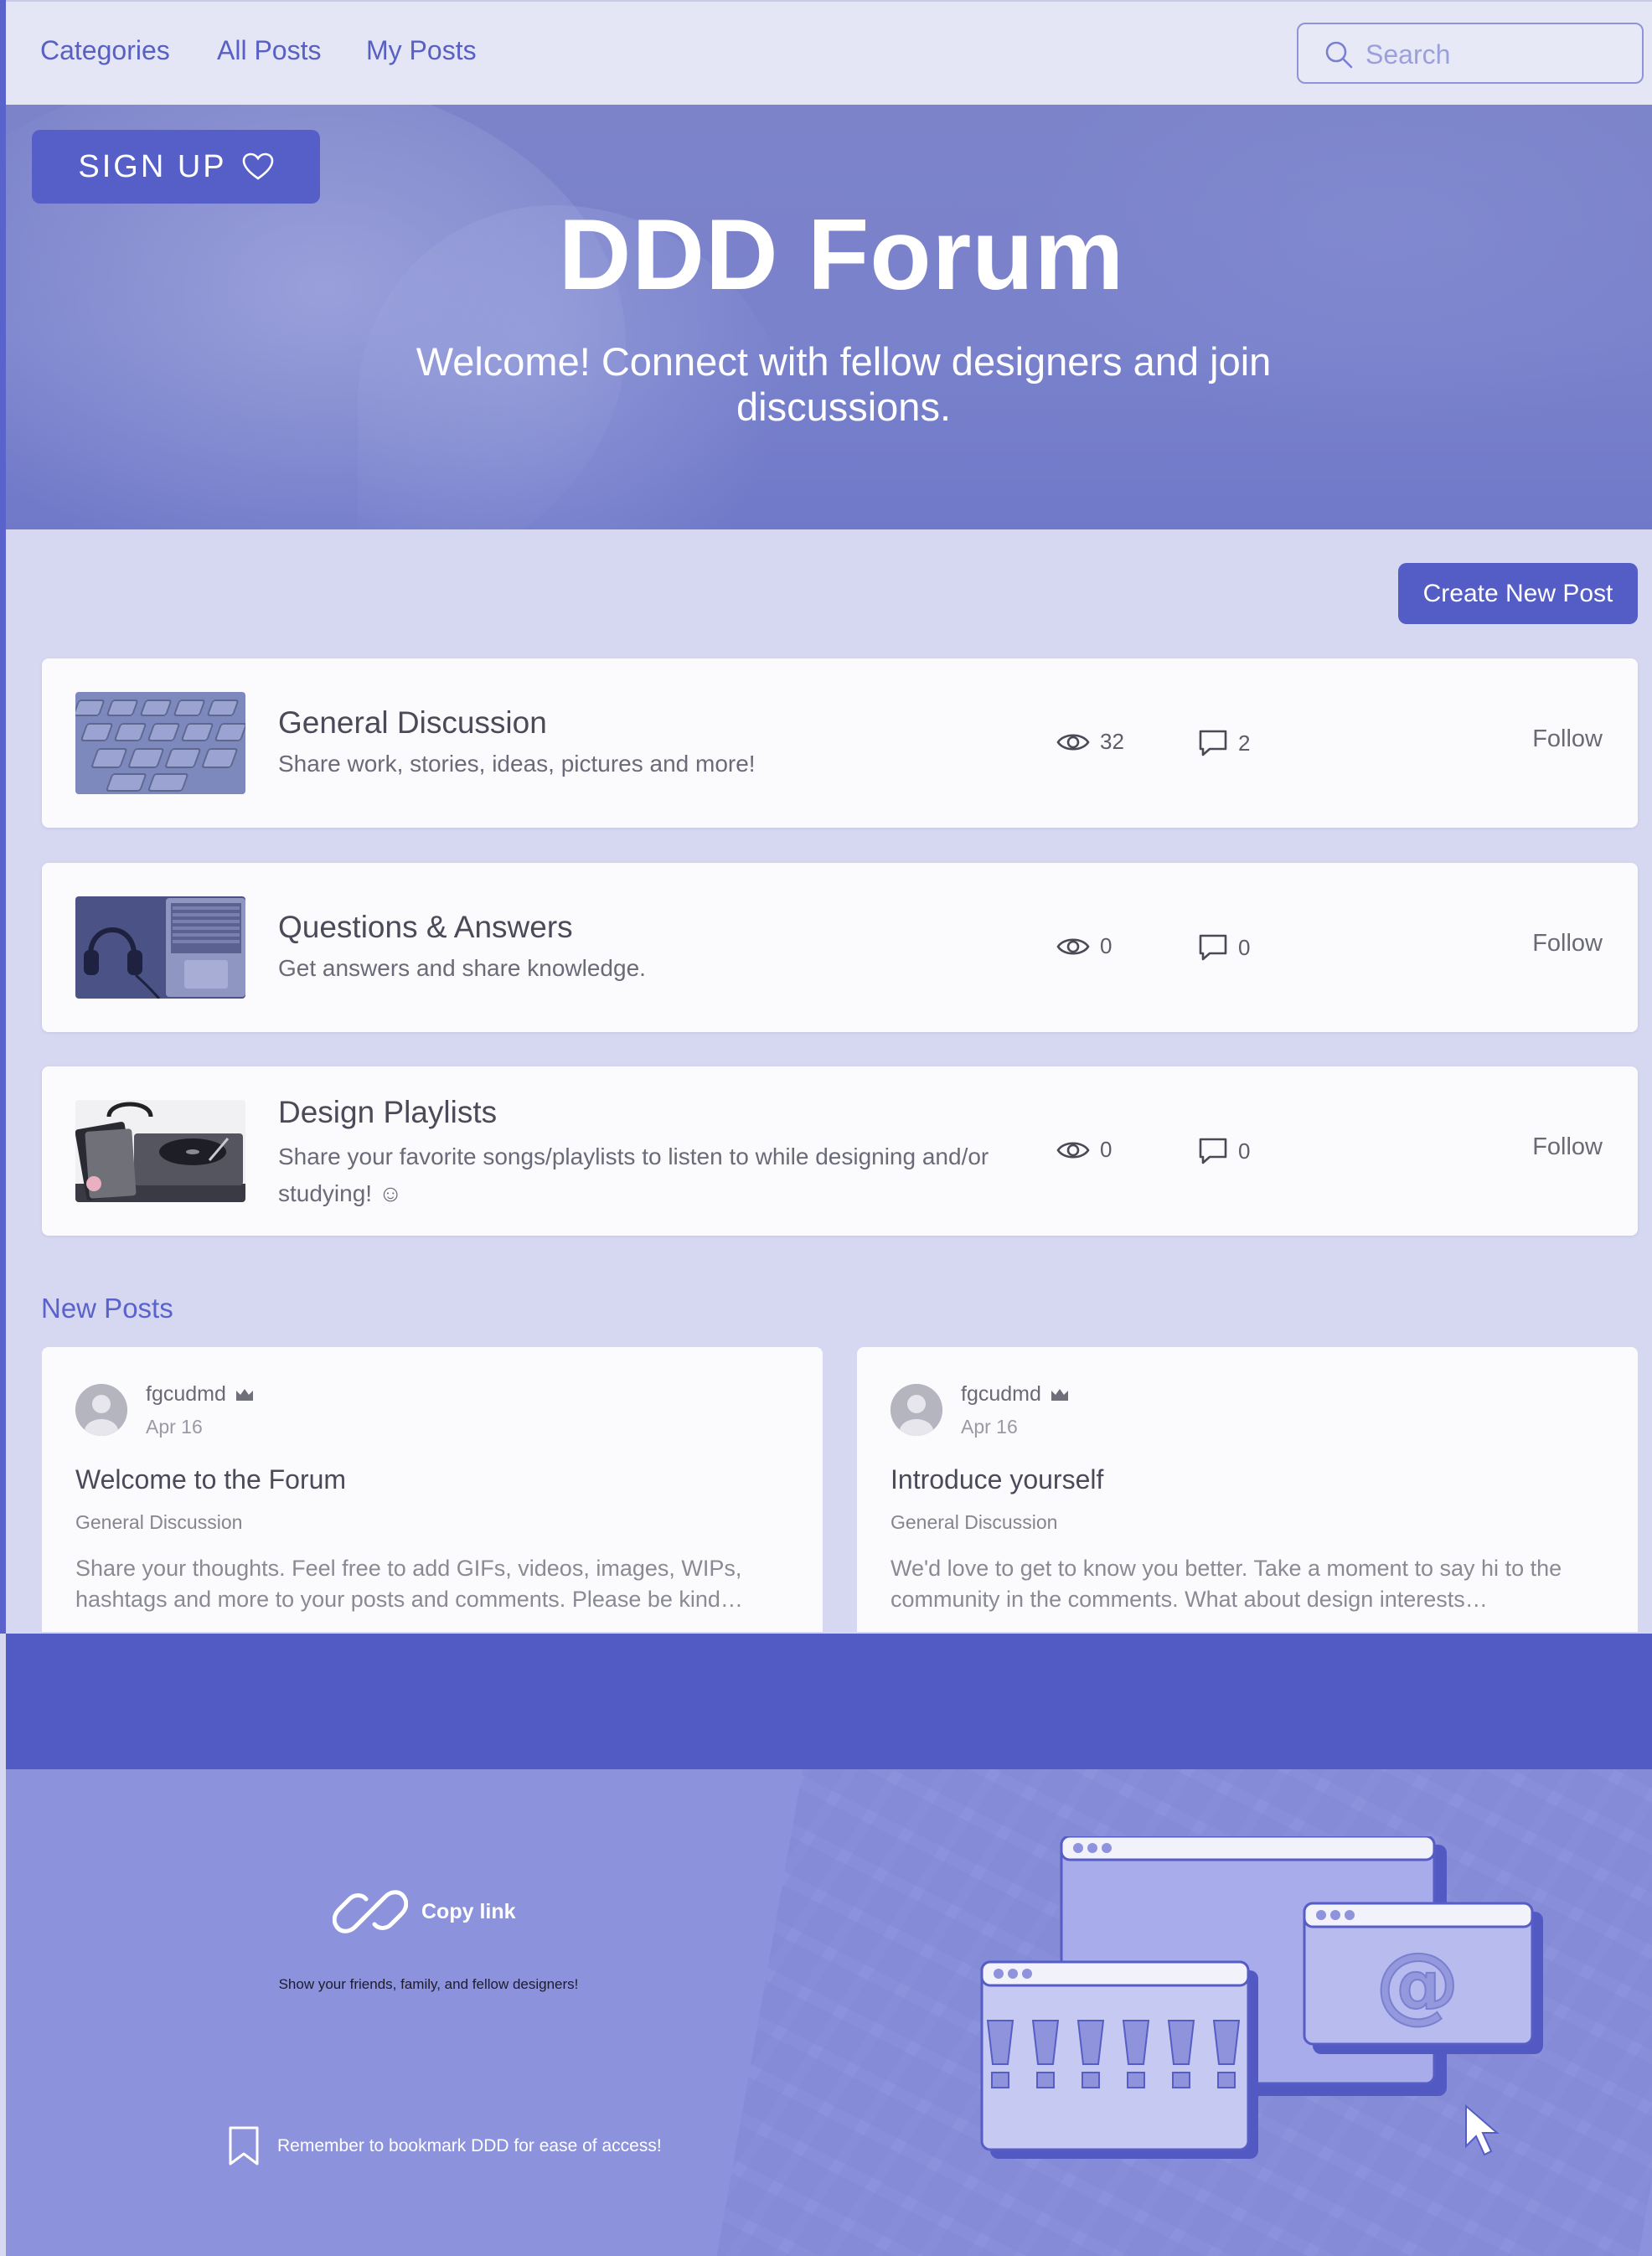  Describe the element at coordinates (829, 1701) in the screenshot. I see `footer-band` at that location.